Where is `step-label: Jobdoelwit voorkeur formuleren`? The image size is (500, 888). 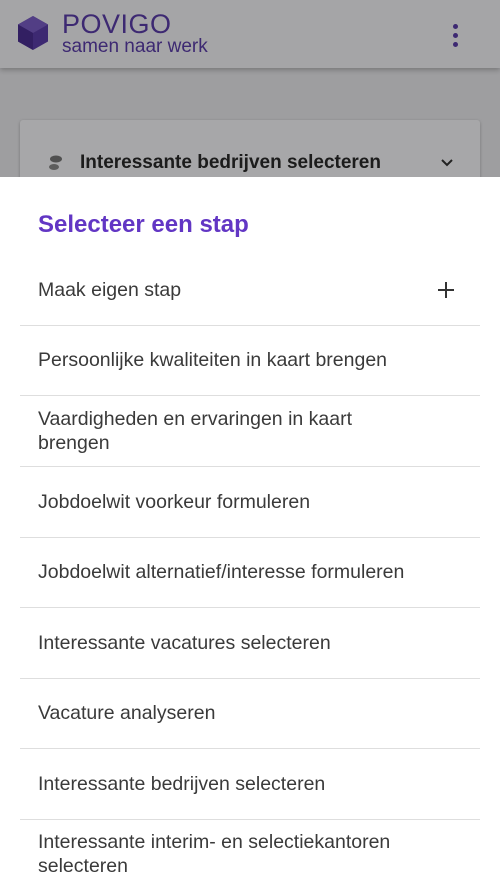
step-label: Jobdoelwit voorkeur formuleren is located at coordinates (174, 501).